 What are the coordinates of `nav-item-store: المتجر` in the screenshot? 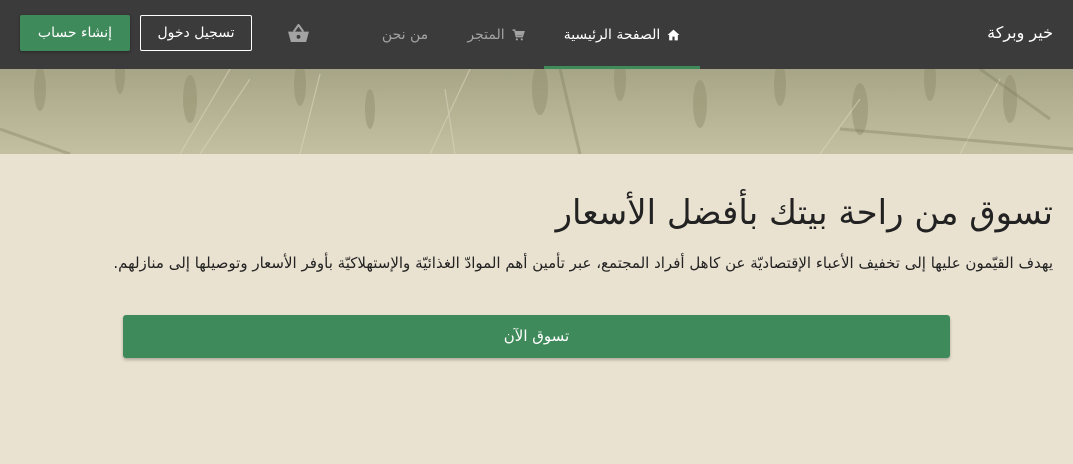 It's located at (496, 34).